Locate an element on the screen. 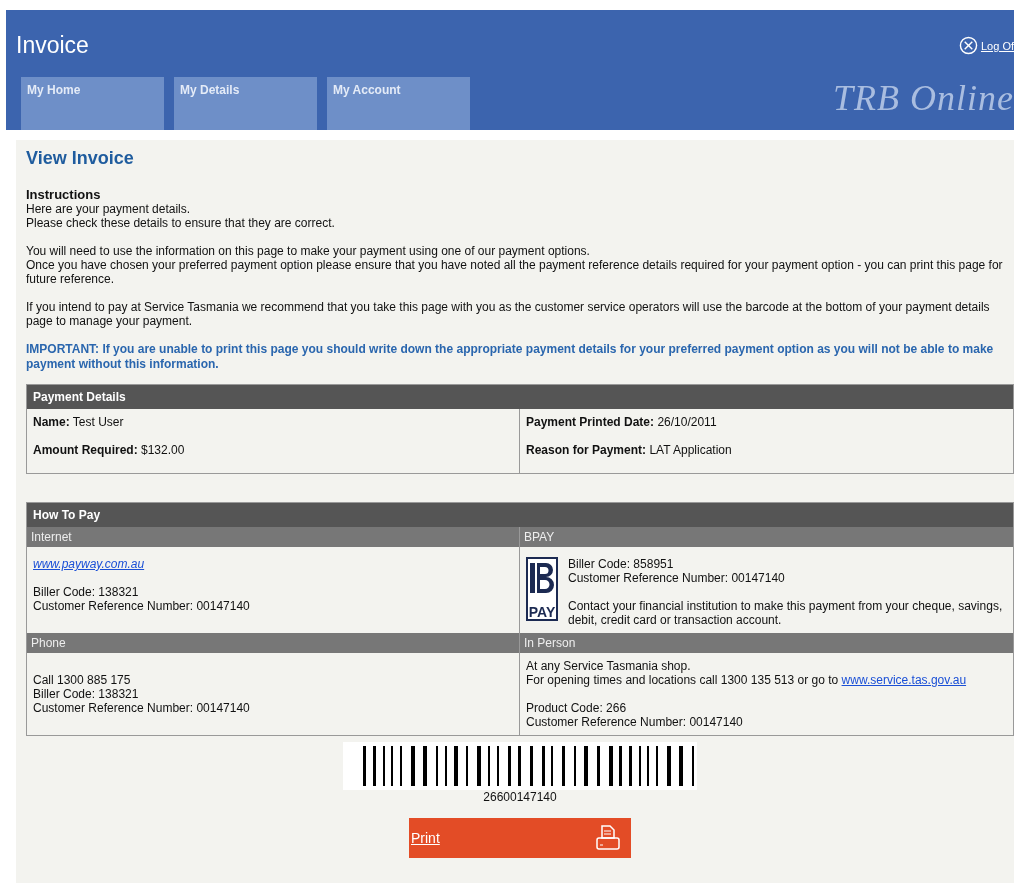  bpay-note: Contact your financial institution to make this payment from your cheque, savings, debit, credit card or transaction account. is located at coordinates (786, 613).